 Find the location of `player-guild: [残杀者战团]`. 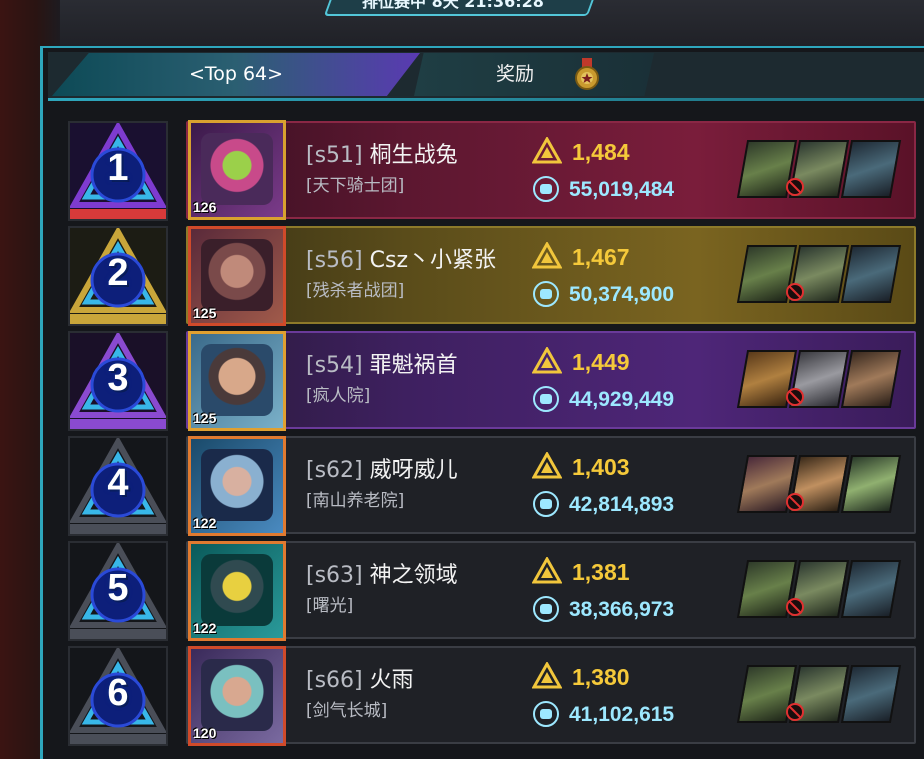

player-guild: [残杀者战团] is located at coordinates (355, 291).